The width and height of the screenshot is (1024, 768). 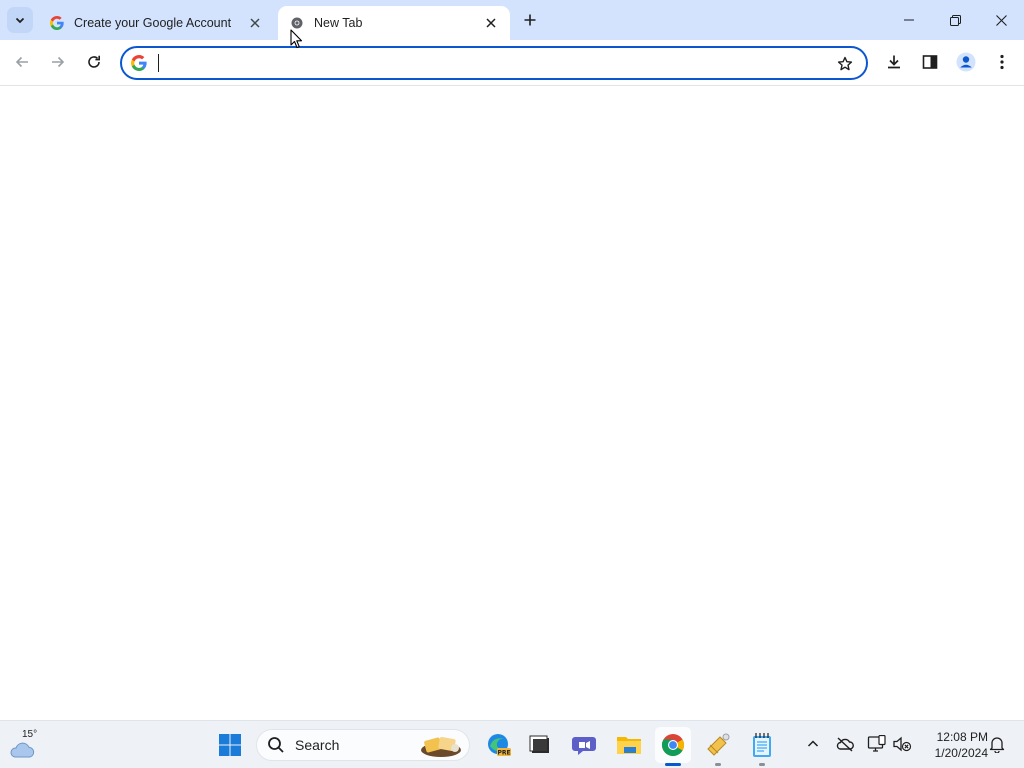 I want to click on side-panel-button, so click(x=930, y=62).